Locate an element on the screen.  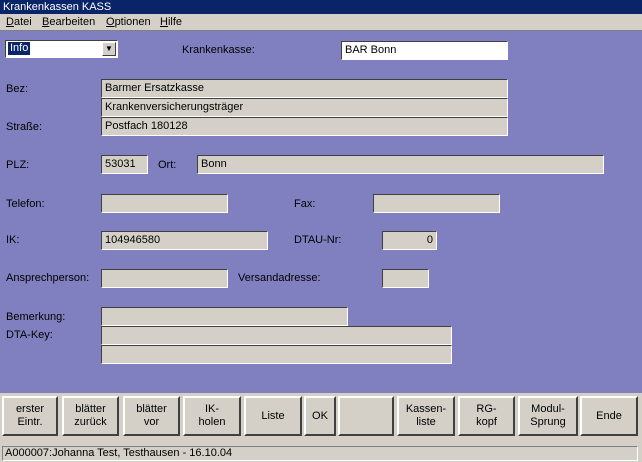
bez-line2-field: Krankenversicherungsträger is located at coordinates (304, 107).